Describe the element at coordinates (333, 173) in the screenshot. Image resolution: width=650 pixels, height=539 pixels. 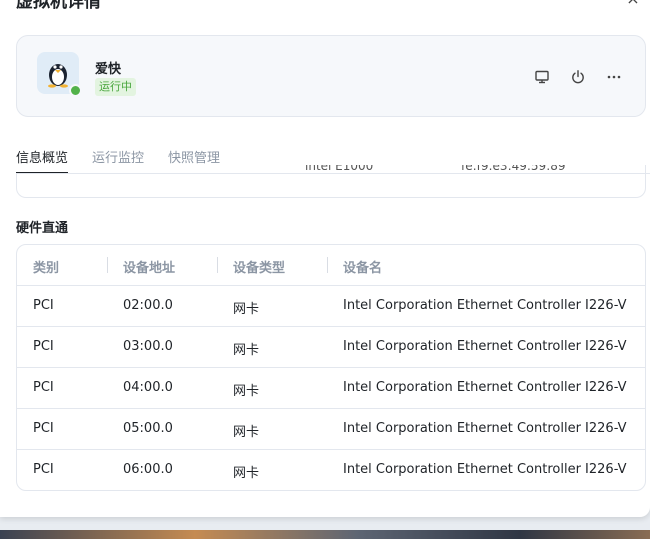
I see `tab-divider` at that location.